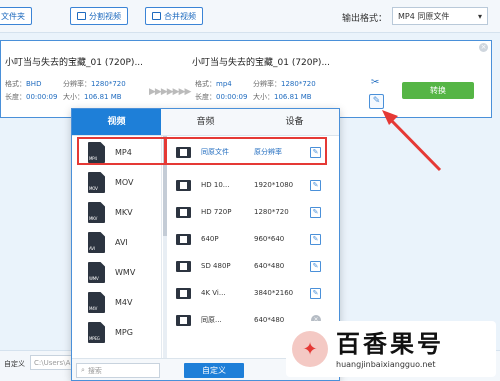  I want to click on watermark-url: huangjinbaixiangguo.net, so click(386, 364).